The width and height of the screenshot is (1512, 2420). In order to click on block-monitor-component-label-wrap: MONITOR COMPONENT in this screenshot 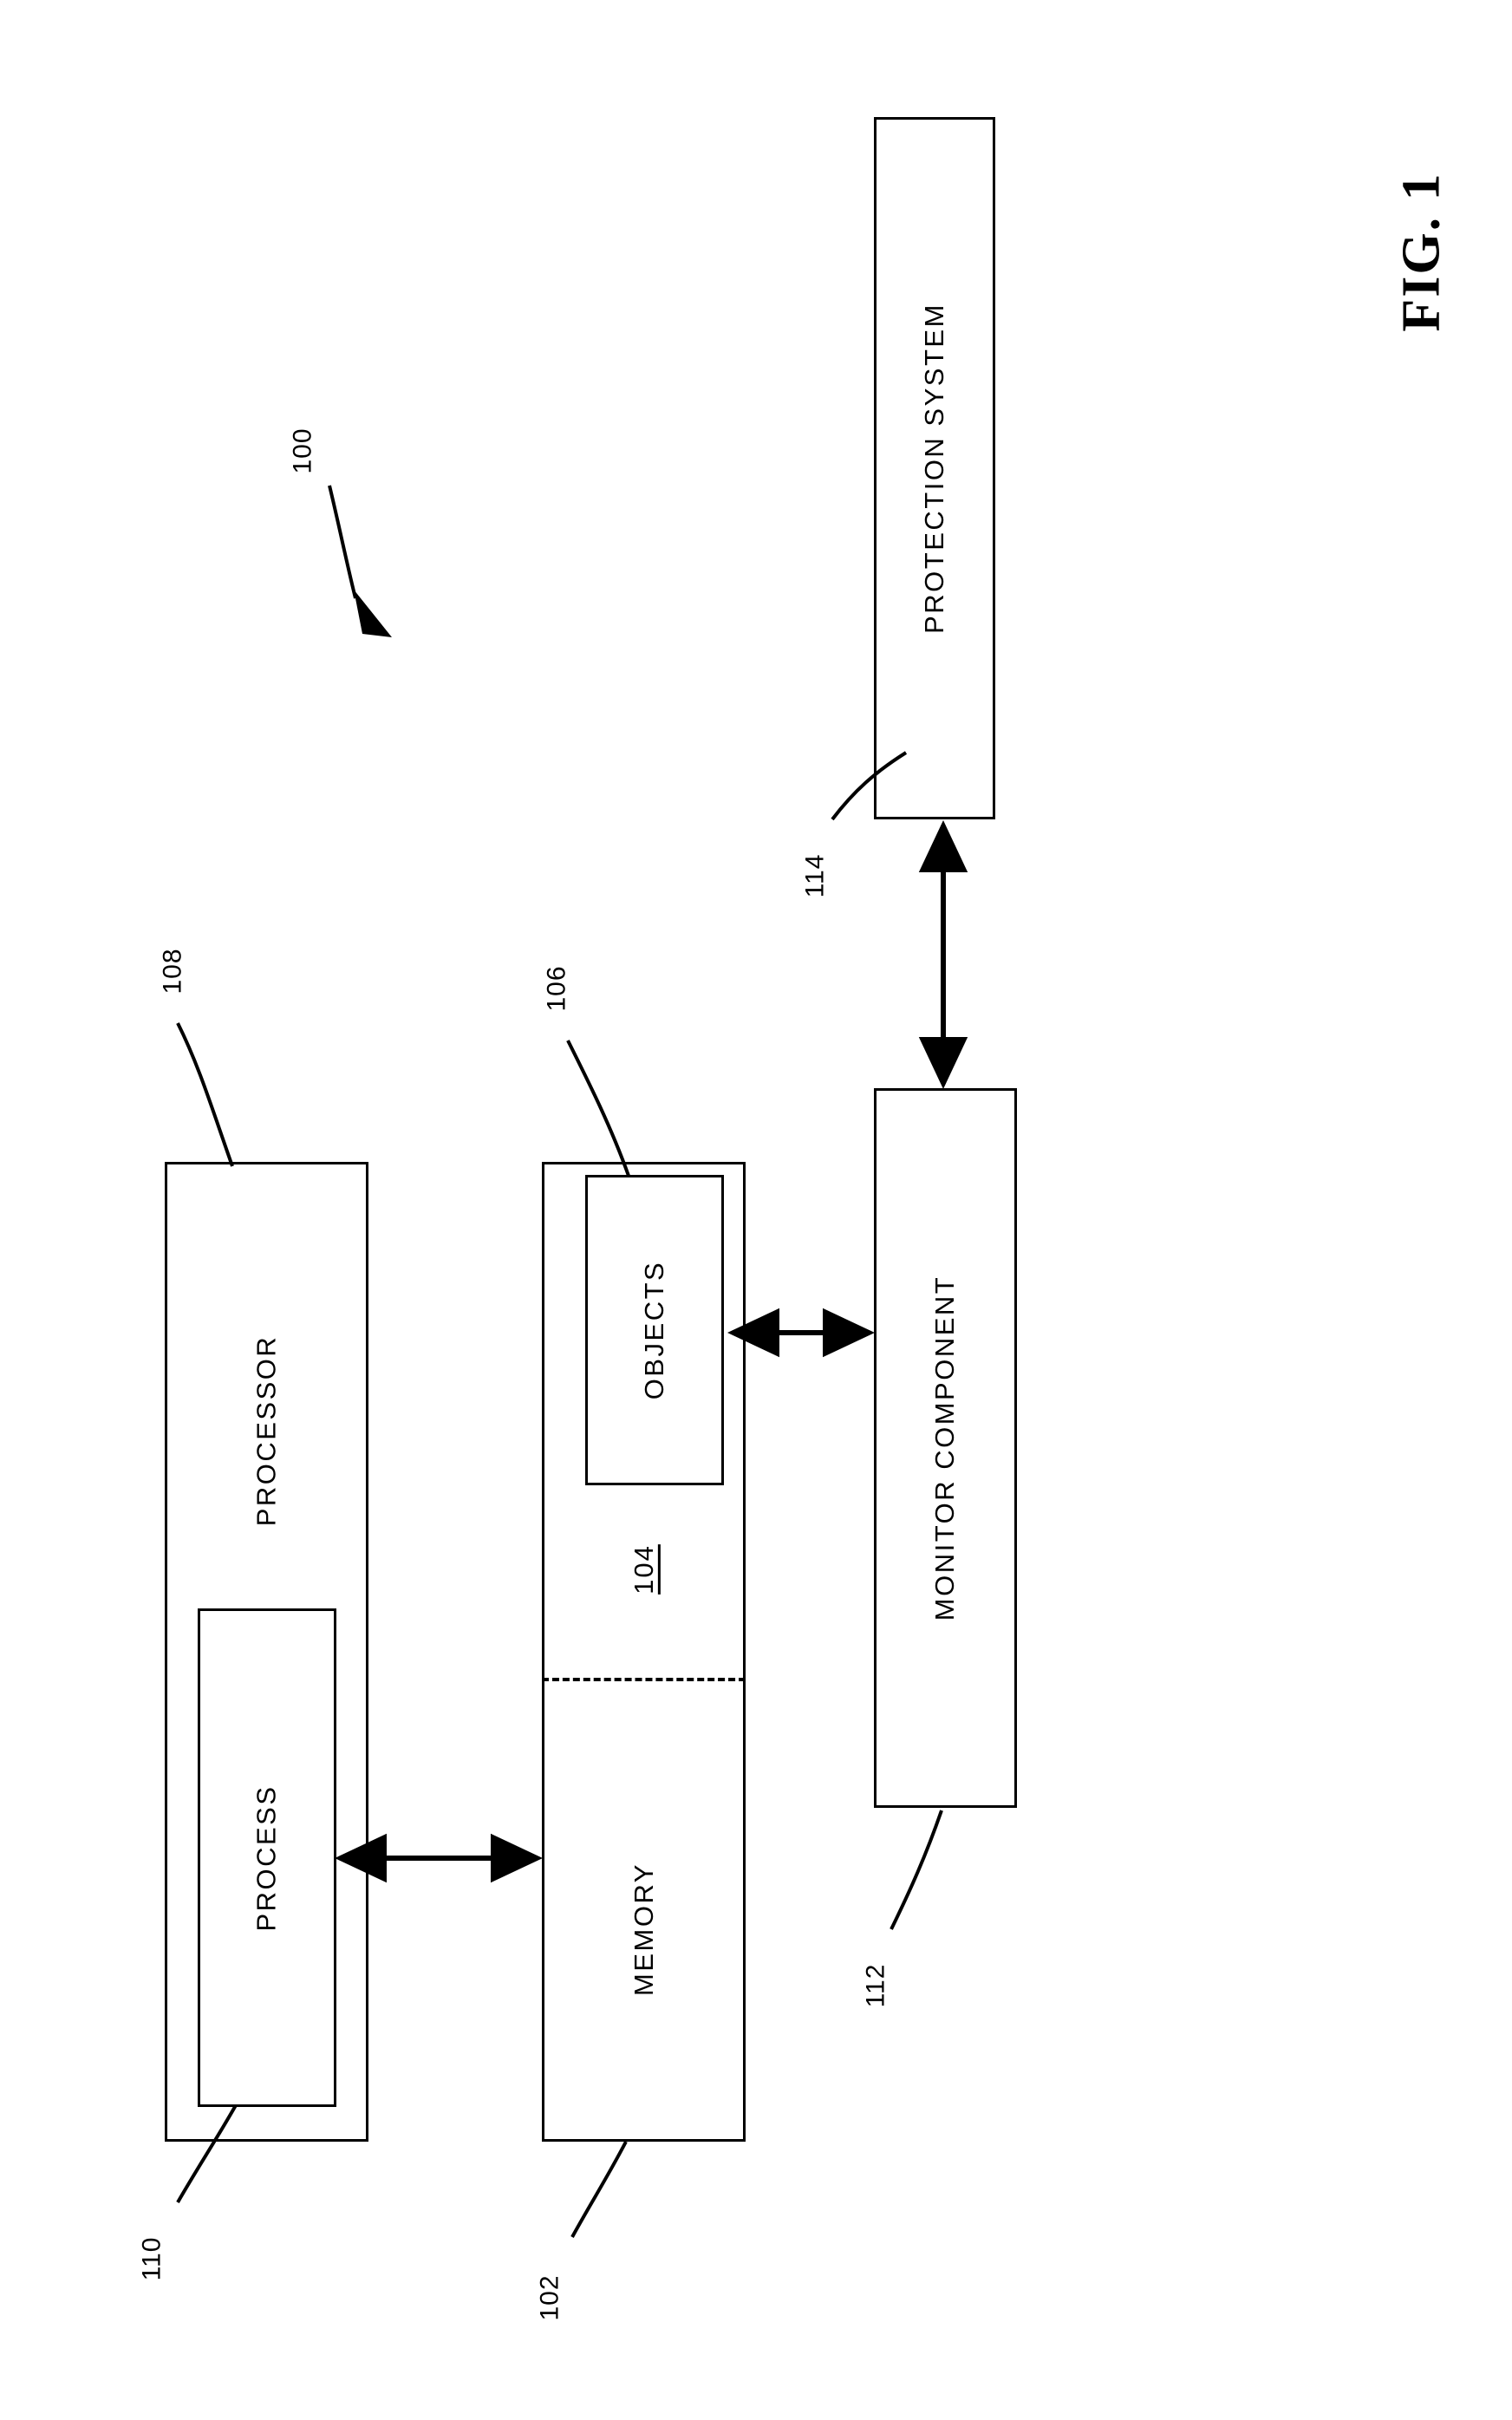, I will do `click(945, 1448)`.